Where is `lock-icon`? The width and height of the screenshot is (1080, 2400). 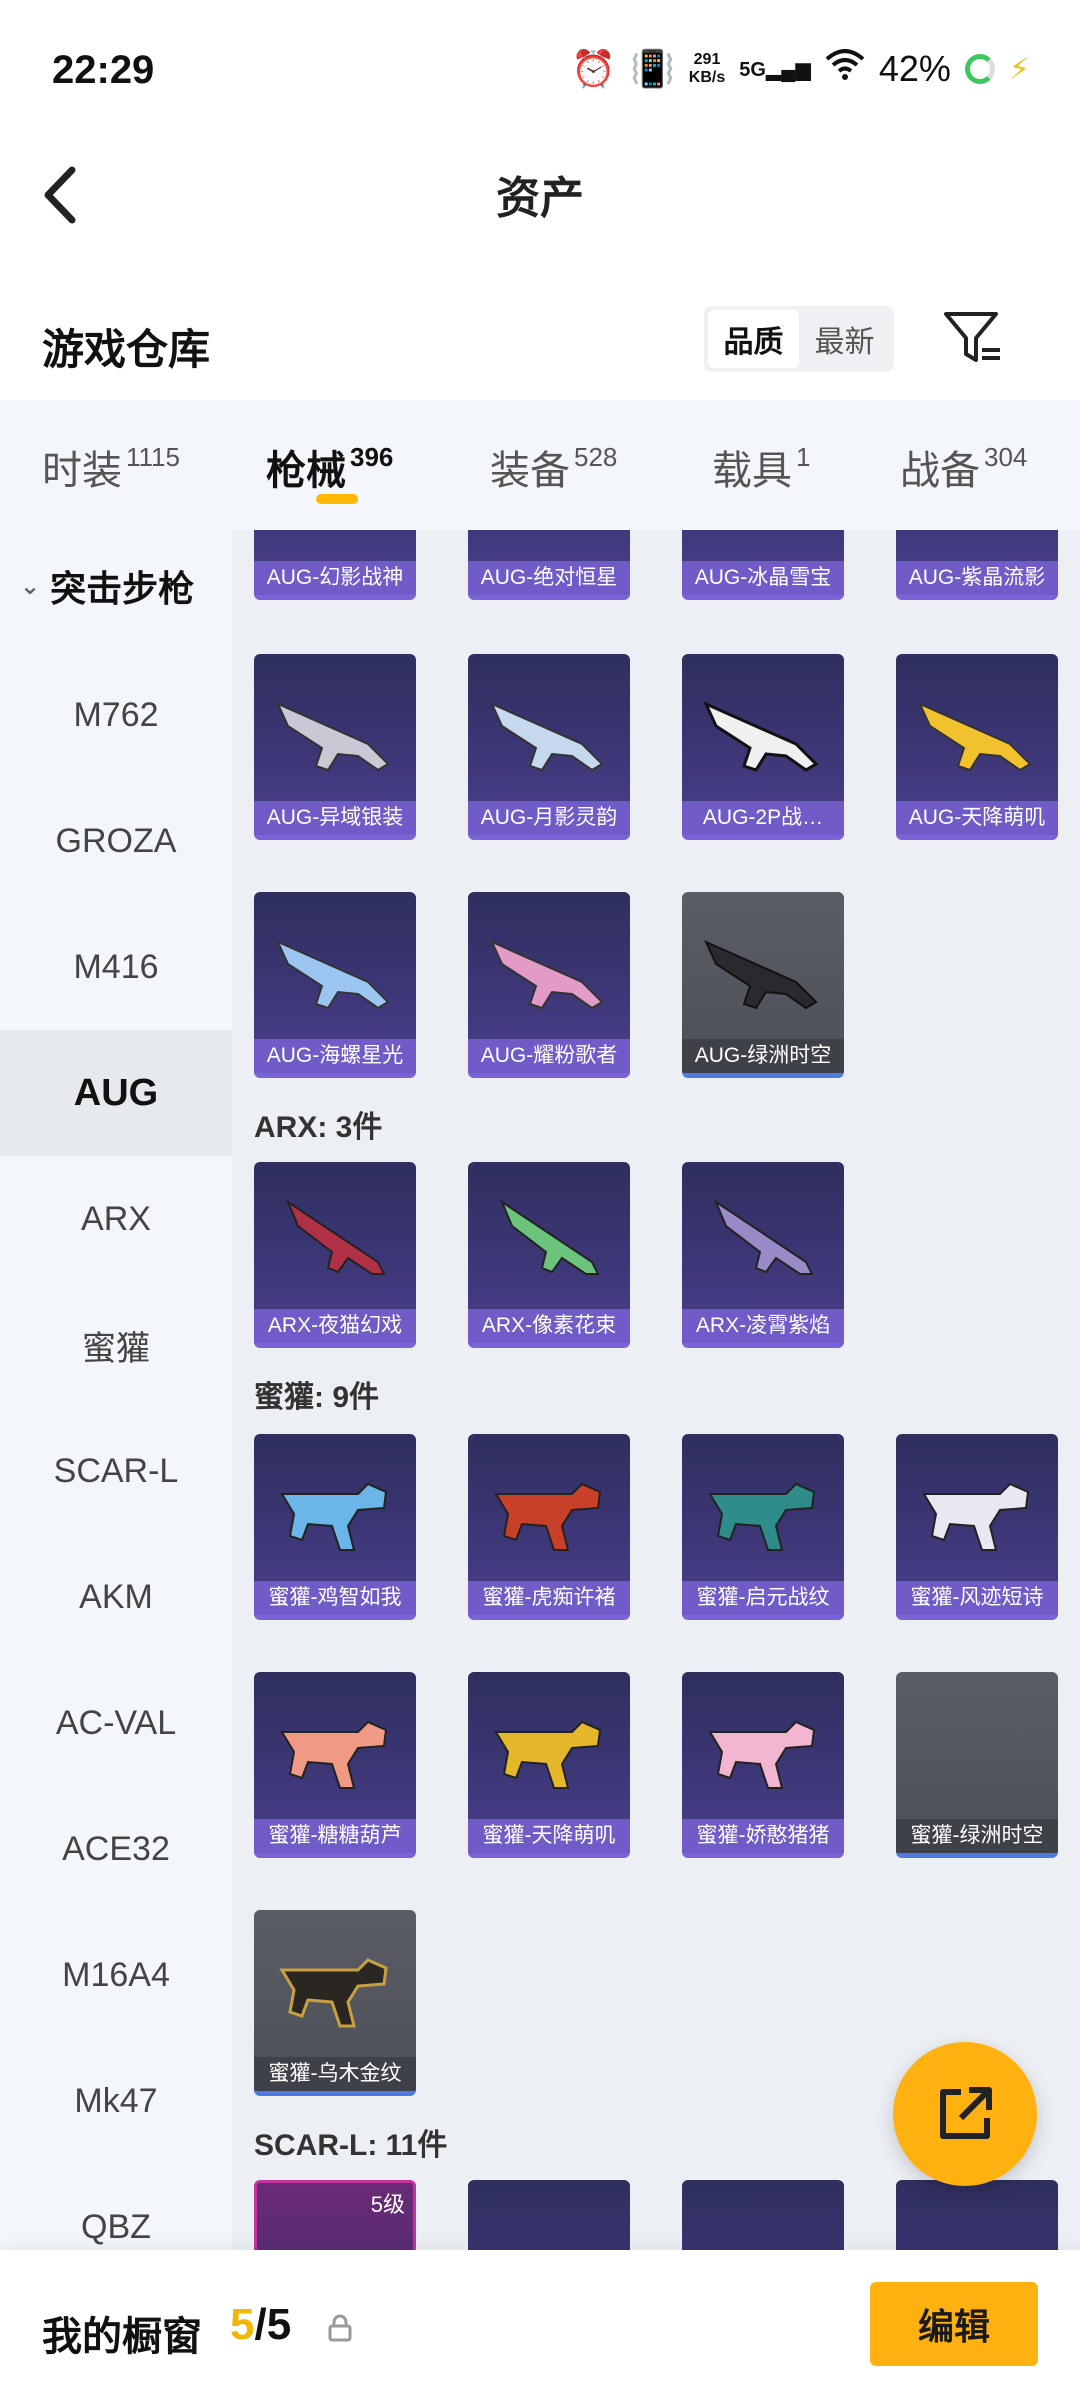
lock-icon is located at coordinates (340, 2328).